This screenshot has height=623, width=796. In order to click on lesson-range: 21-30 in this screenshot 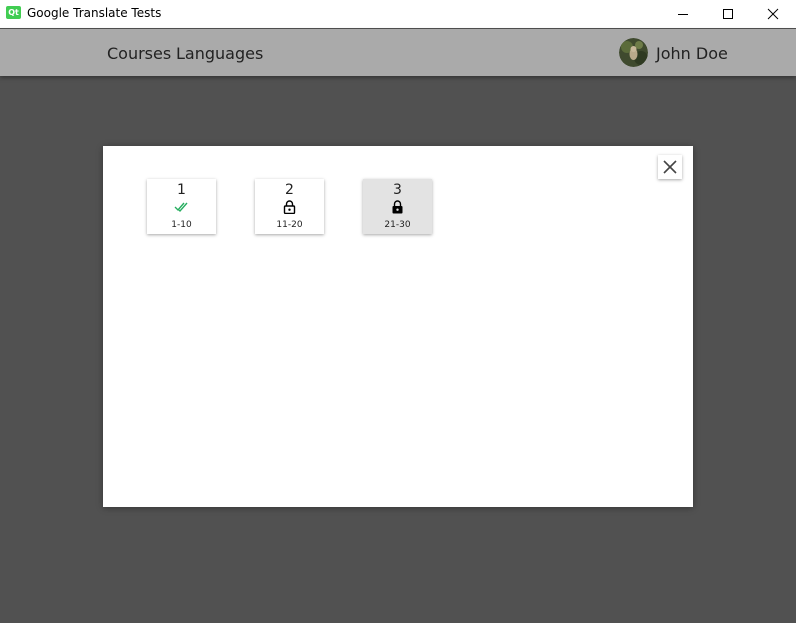, I will do `click(397, 225)`.